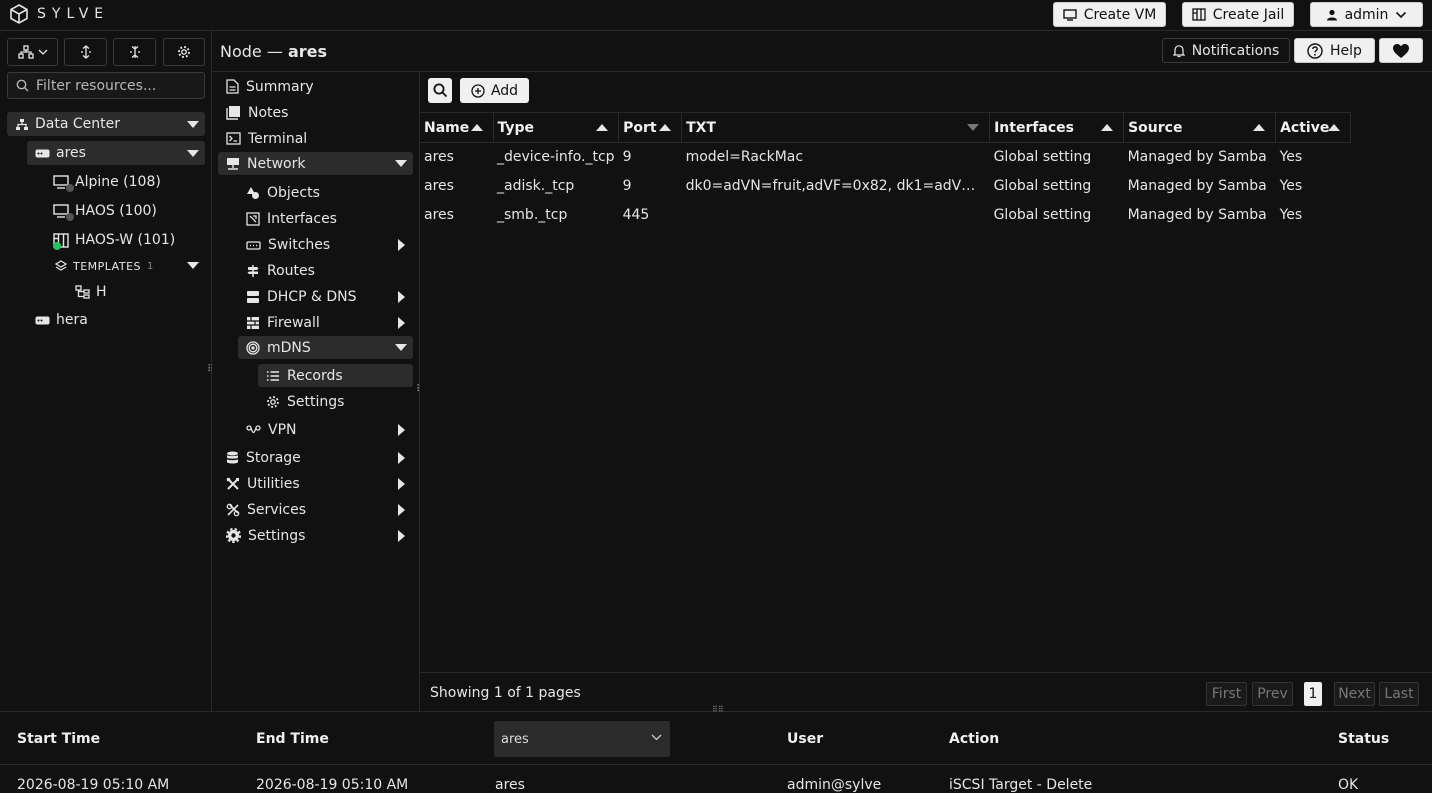 This screenshot has width=1432, height=793. Describe the element at coordinates (505, 693) in the screenshot. I see `pagination-summary: Showing 1 of 1 pages` at that location.